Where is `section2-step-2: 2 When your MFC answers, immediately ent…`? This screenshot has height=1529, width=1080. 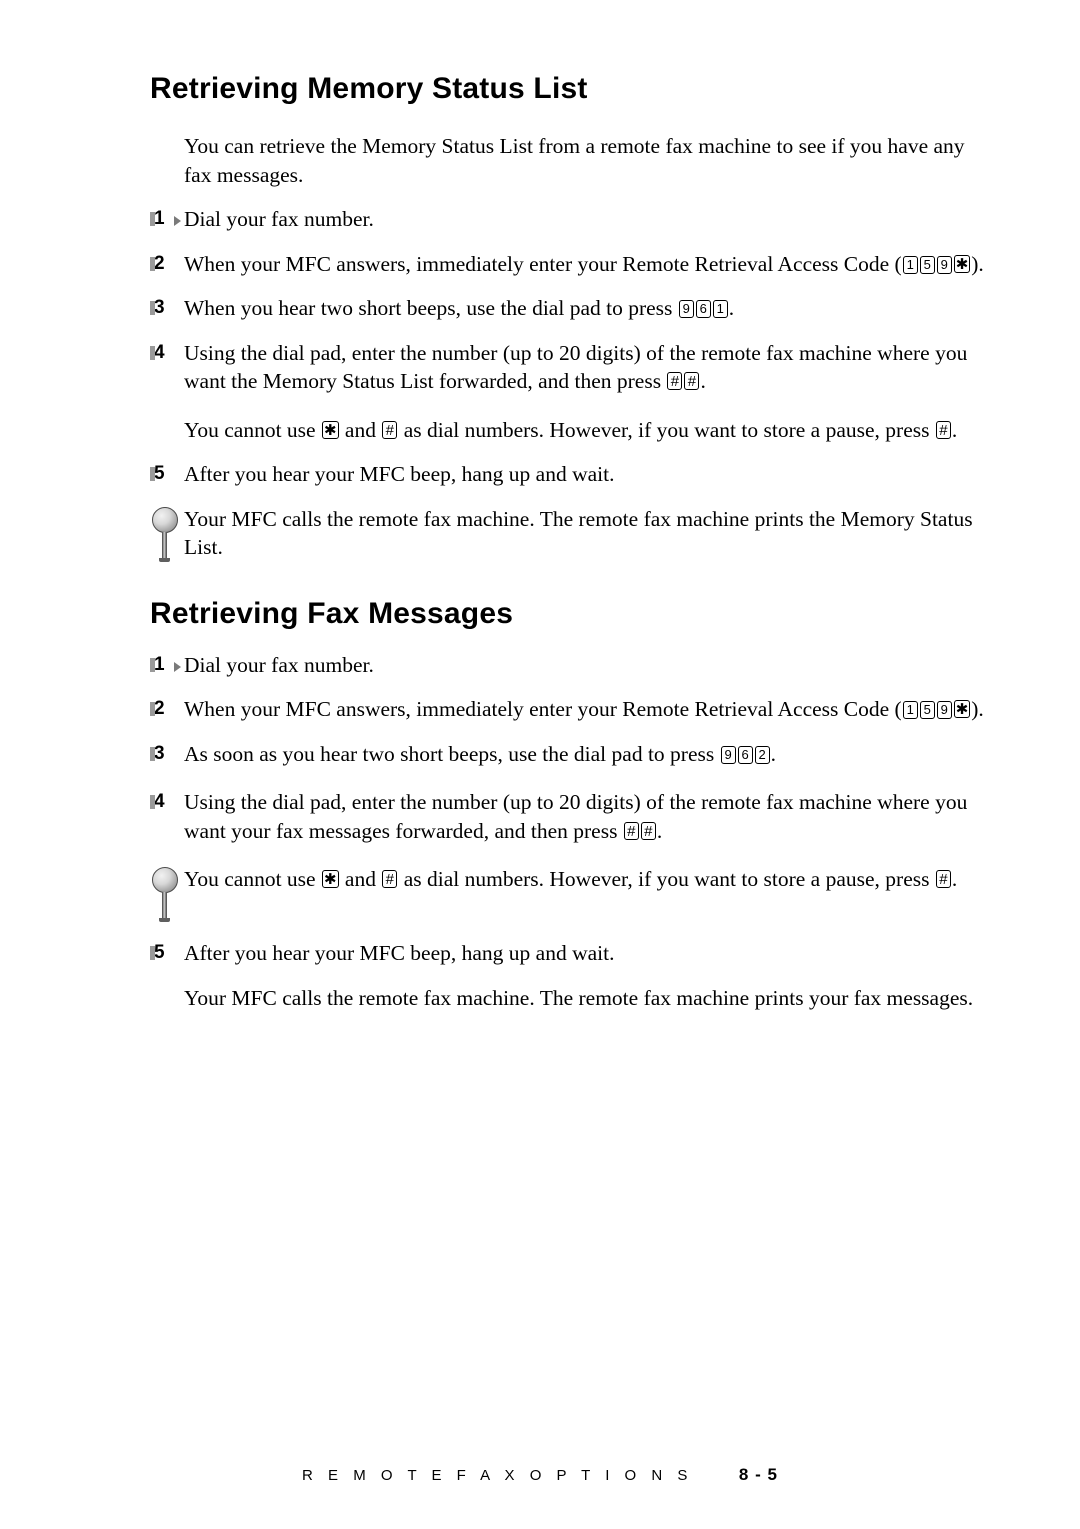
section2-step-2: 2 When your MFC answers, immediately ent… is located at coordinates (572, 709).